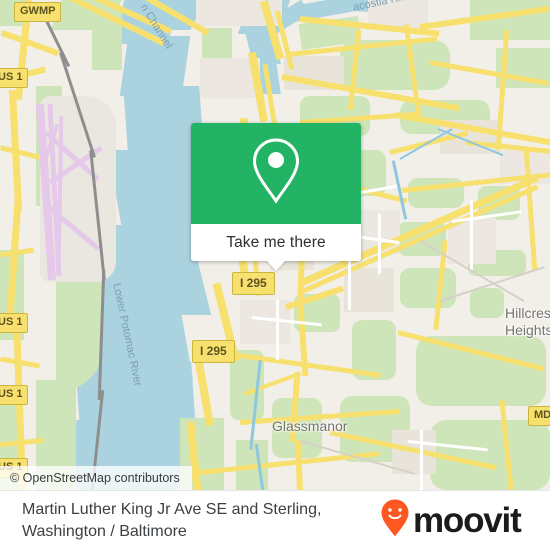 The height and width of the screenshot is (550, 550). Describe the element at coordinates (276, 242) in the screenshot. I see `take-me-there-button: Take me there` at that location.